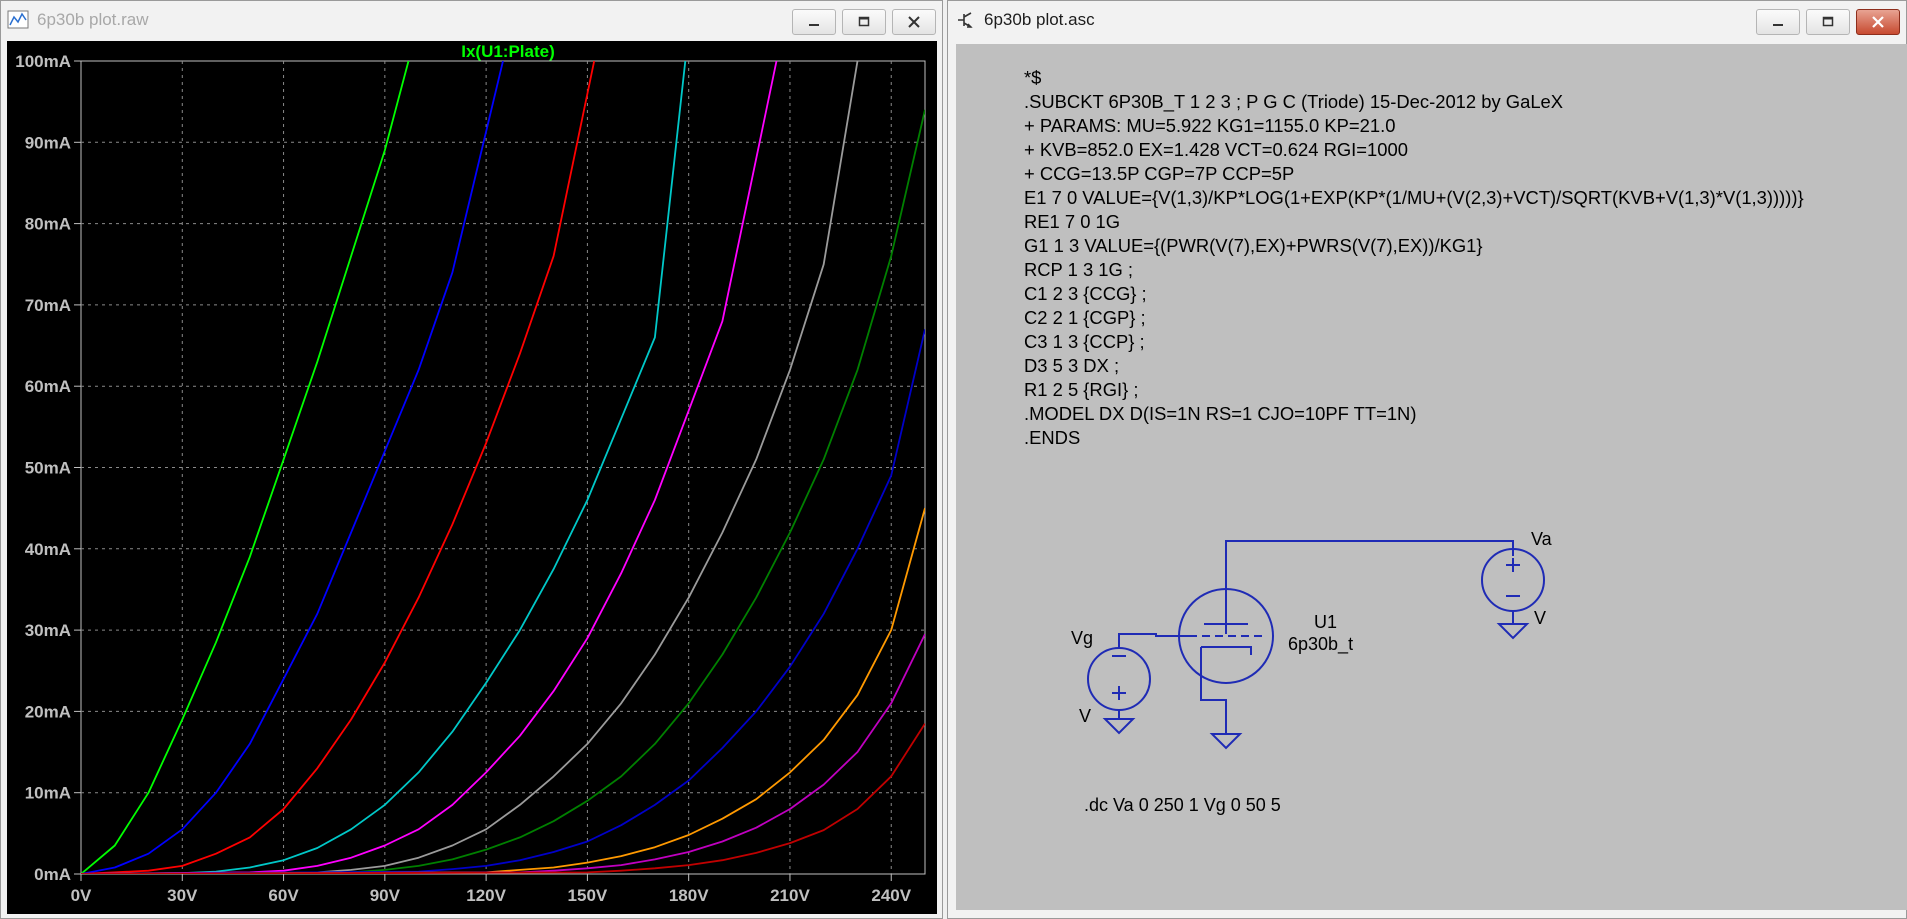 Image resolution: width=1907 pixels, height=919 pixels. I want to click on x-tick-label: 150V, so click(588, 895).